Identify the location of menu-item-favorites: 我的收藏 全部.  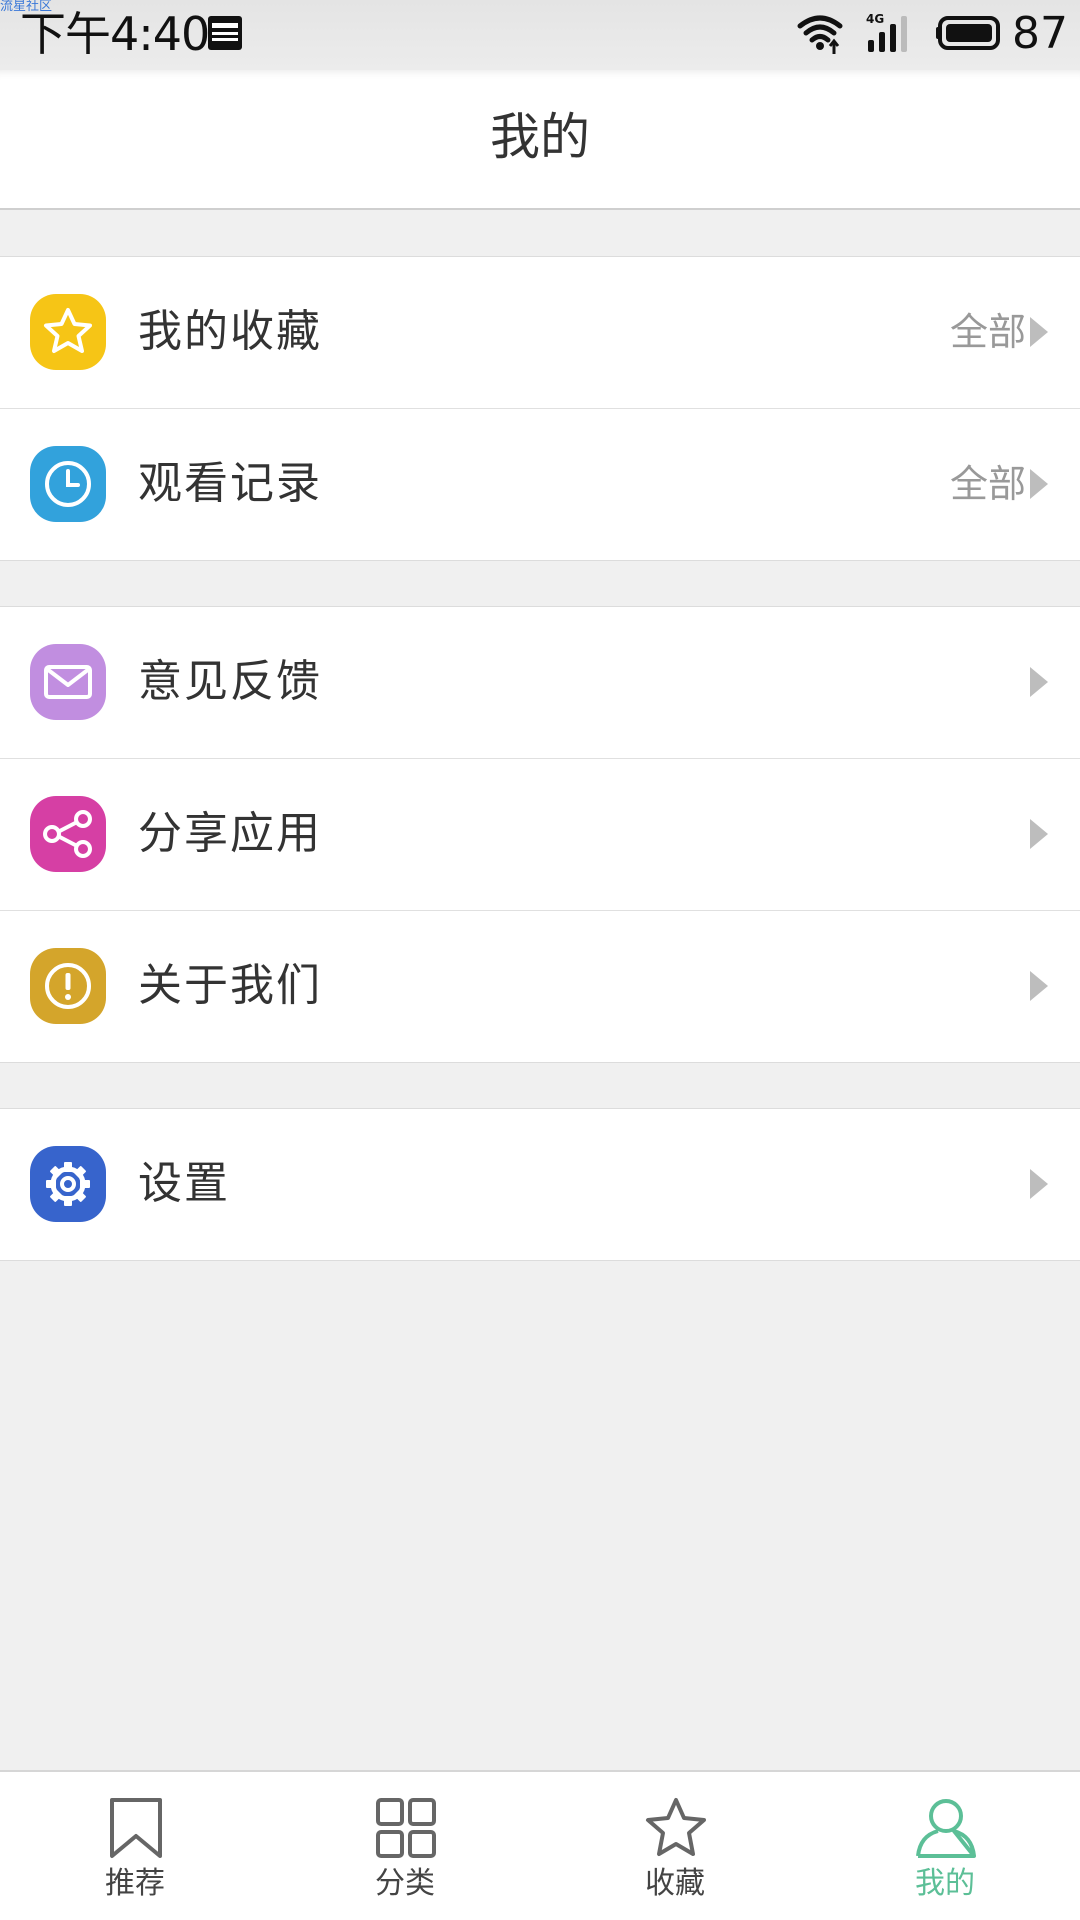
(540, 332).